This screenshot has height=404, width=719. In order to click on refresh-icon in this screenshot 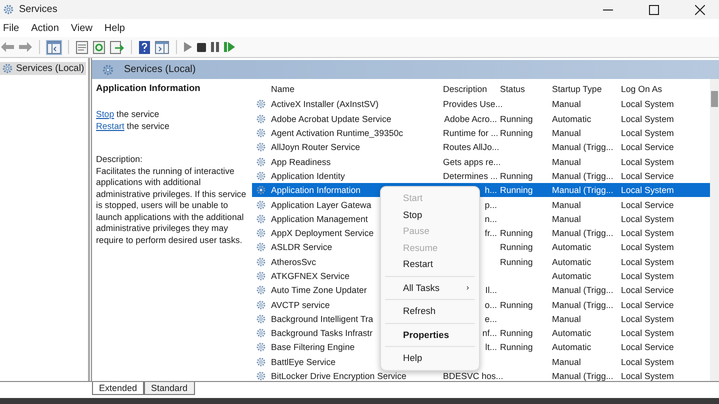, I will do `click(99, 47)`.